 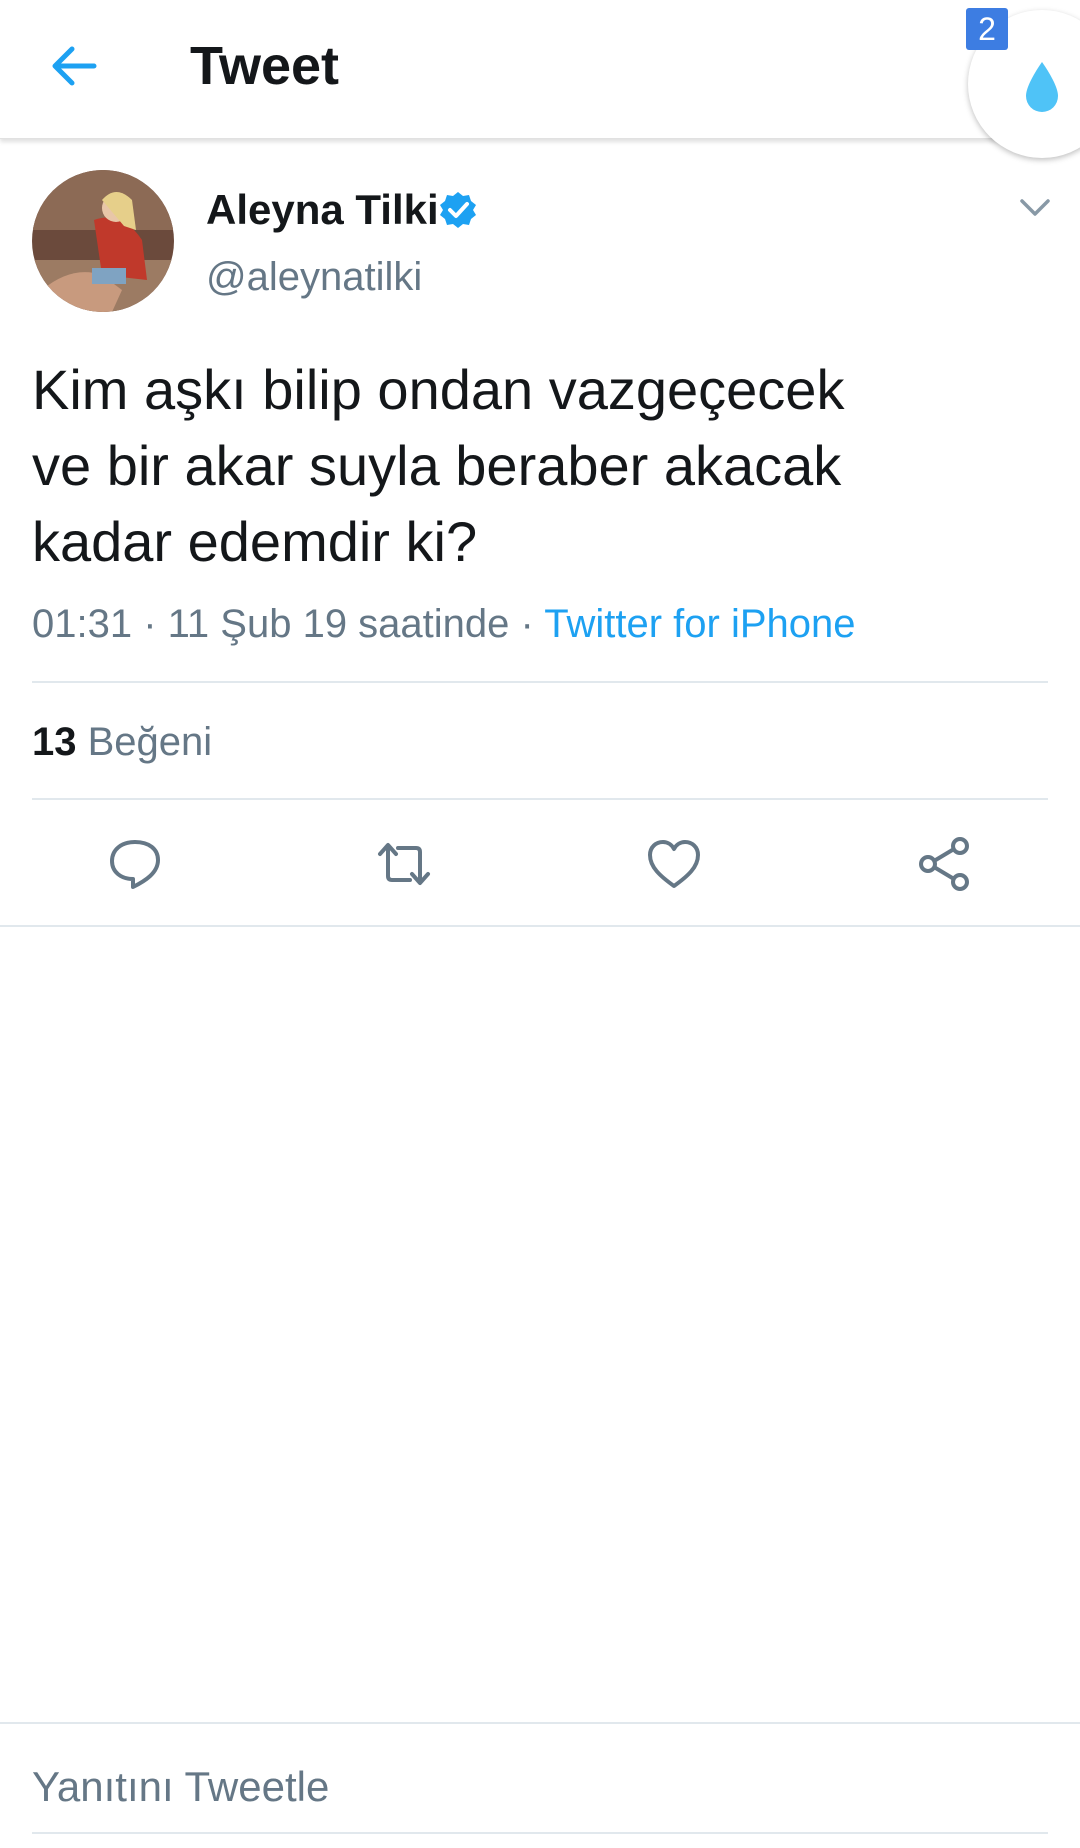 What do you see at coordinates (150, 742) in the screenshot?
I see `like-label: Beğeni` at bounding box center [150, 742].